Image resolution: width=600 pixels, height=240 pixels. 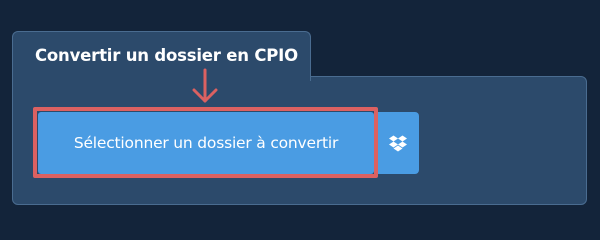 I want to click on arrow-down-icon, so click(x=205, y=87).